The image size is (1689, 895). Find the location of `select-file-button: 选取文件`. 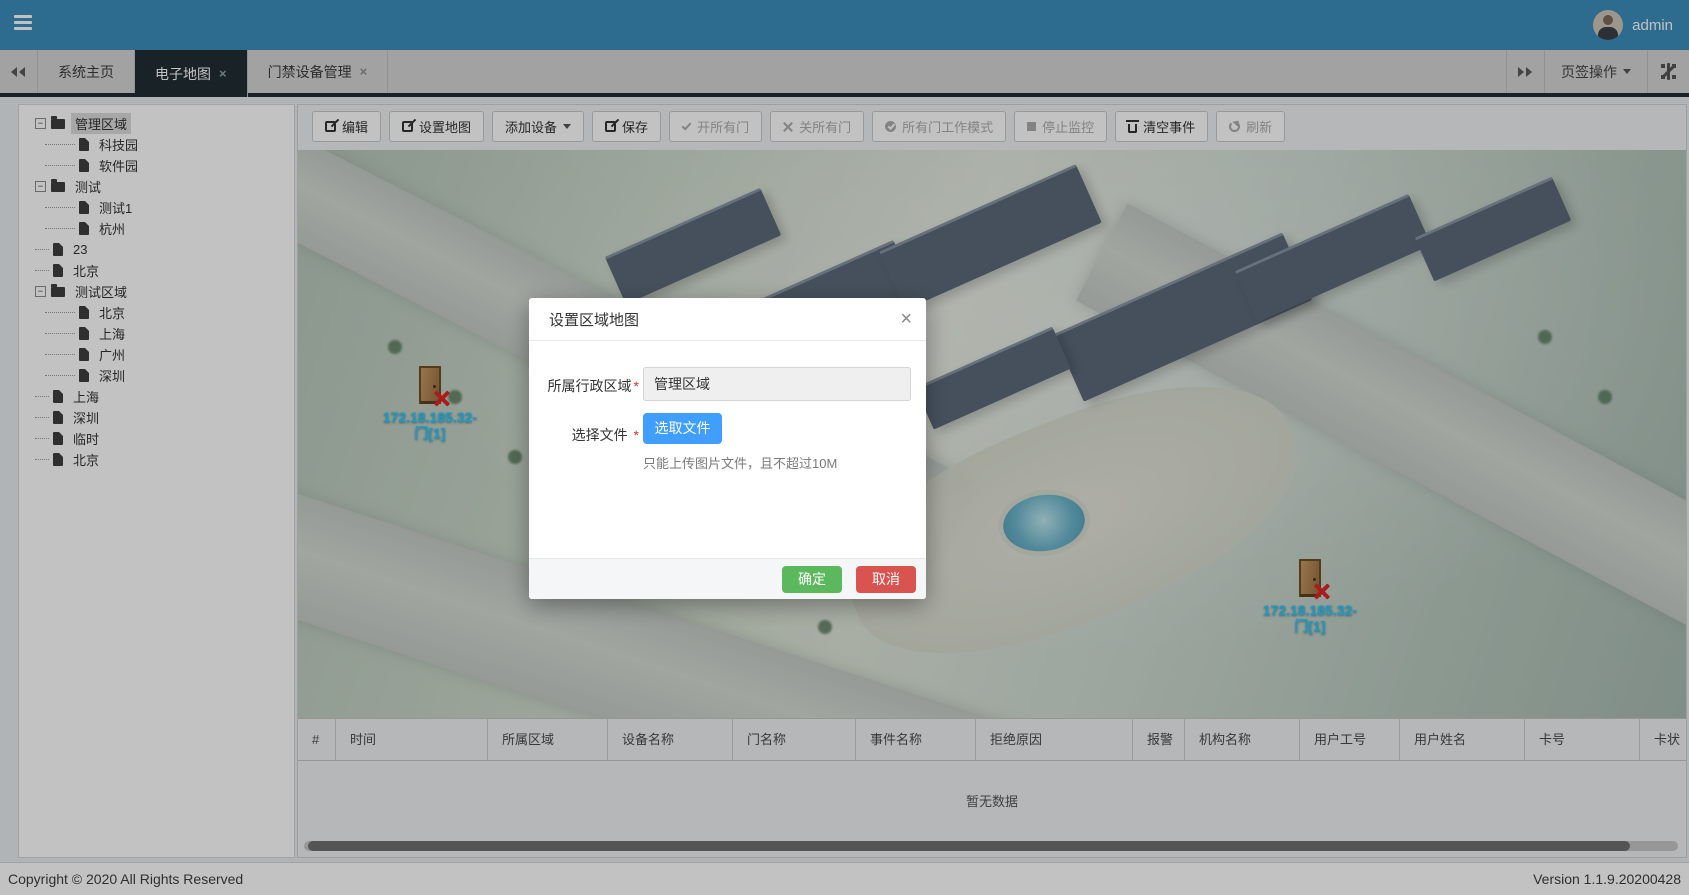

select-file-button: 选取文件 is located at coordinates (682, 428).